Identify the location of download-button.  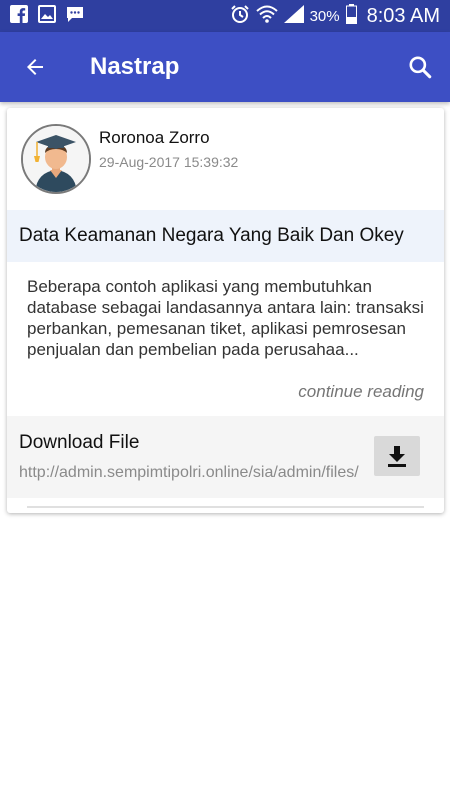
(397, 456).